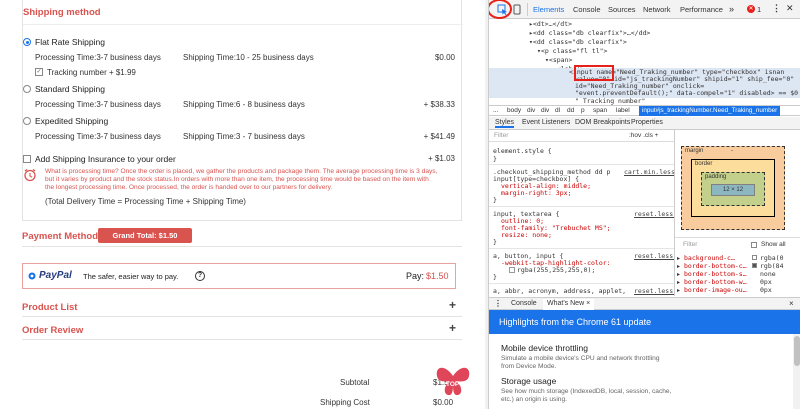  What do you see at coordinates (550, 24) in the screenshot?
I see `dom-line: ▸<dt>…</dt>` at bounding box center [550, 24].